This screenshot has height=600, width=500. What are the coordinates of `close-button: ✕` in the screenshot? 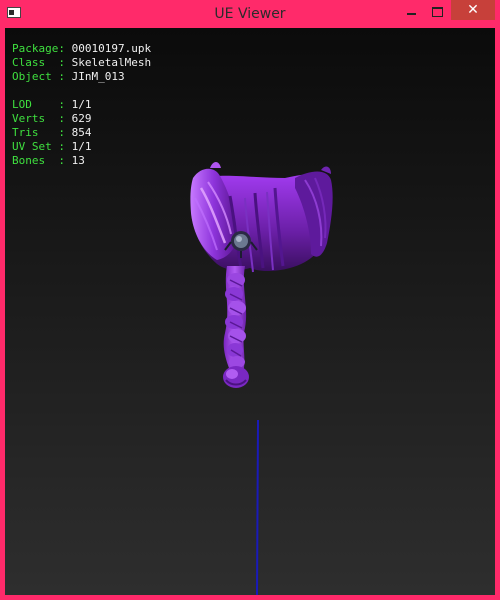 It's located at (473, 10).